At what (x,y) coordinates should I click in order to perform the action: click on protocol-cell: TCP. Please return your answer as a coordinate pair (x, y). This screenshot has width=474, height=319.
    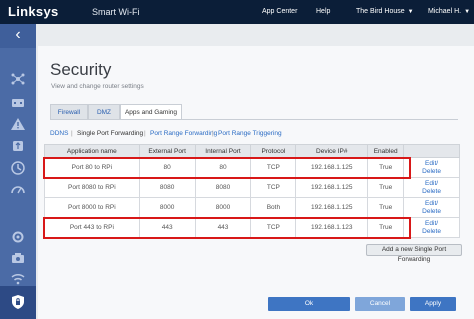
    Looking at the image, I should click on (273, 187).